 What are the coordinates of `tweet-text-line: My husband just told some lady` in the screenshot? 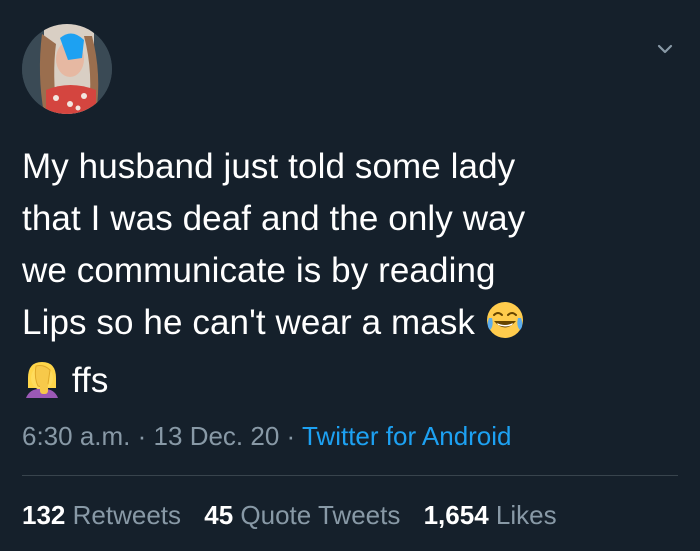 It's located at (269, 166).